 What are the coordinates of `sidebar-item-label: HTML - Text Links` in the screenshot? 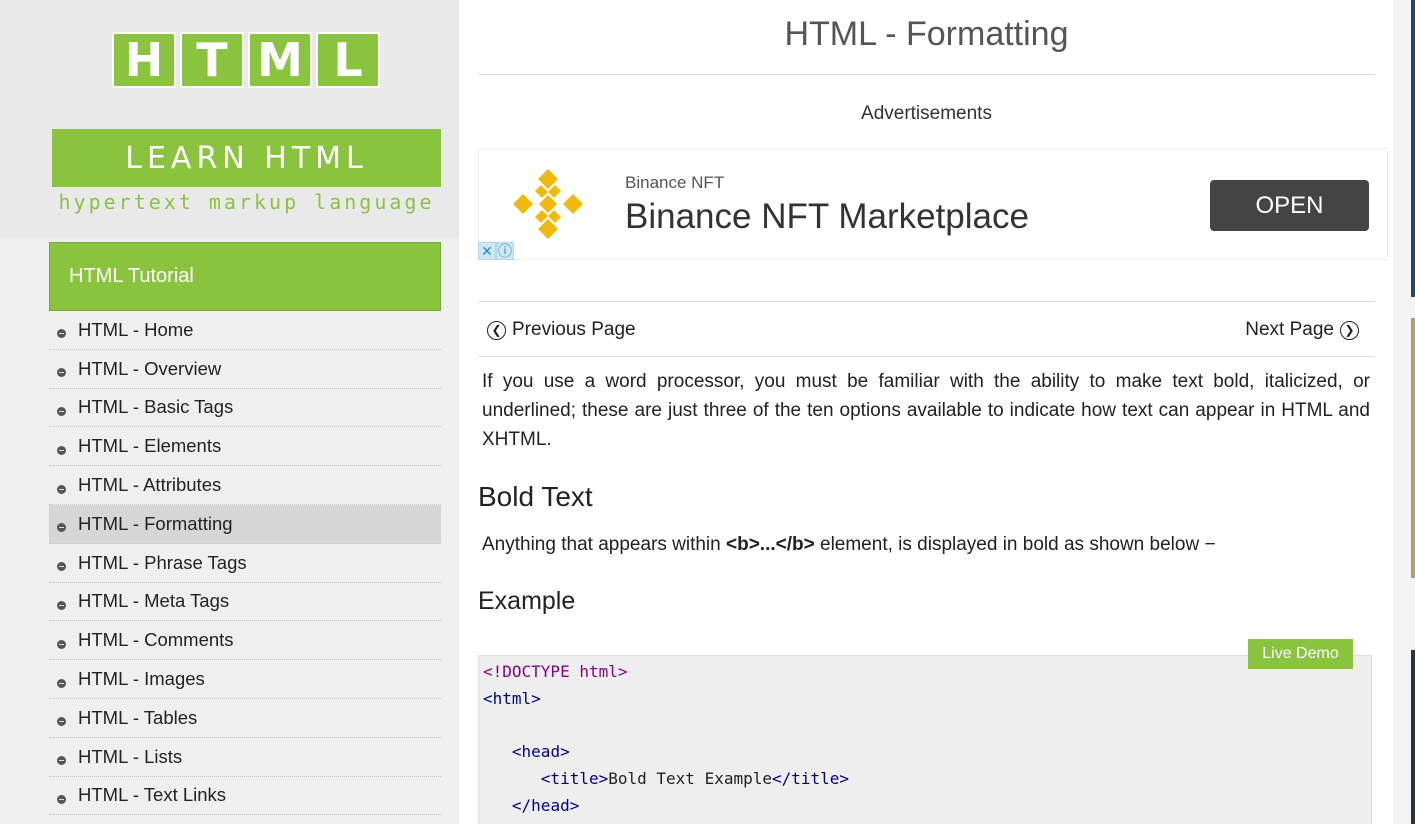 It's located at (152, 795).